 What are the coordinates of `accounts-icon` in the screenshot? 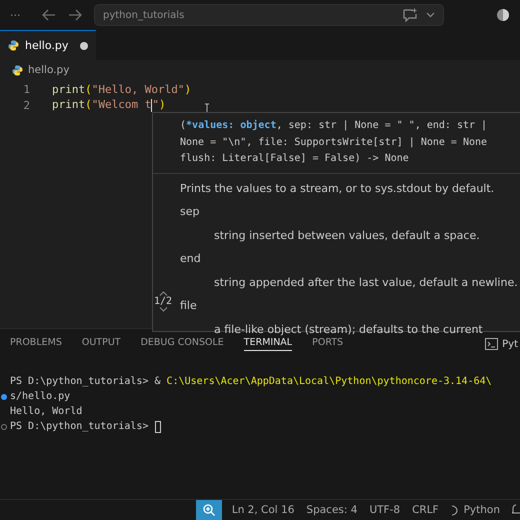 It's located at (503, 15).